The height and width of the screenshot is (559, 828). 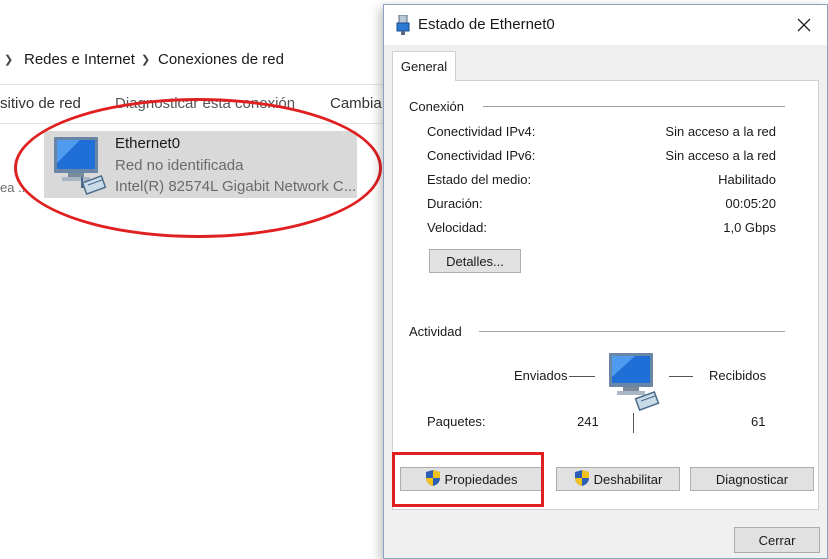 I want to click on sent-line, so click(x=582, y=376).